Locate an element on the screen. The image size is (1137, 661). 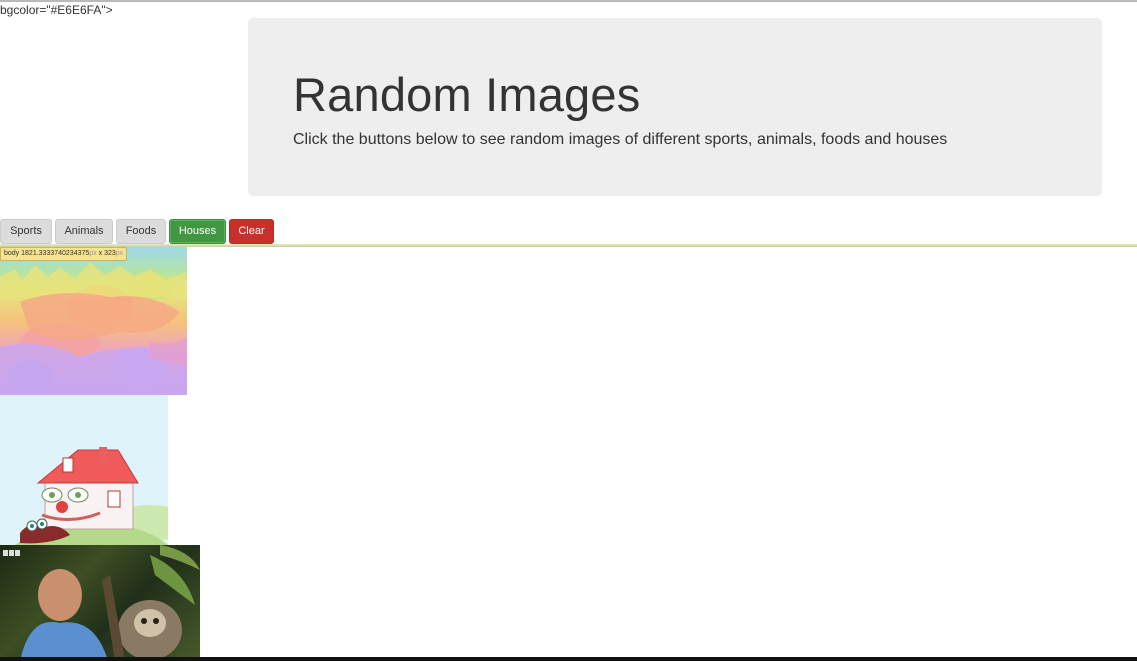
page-title: Random Images is located at coordinates (467, 94).